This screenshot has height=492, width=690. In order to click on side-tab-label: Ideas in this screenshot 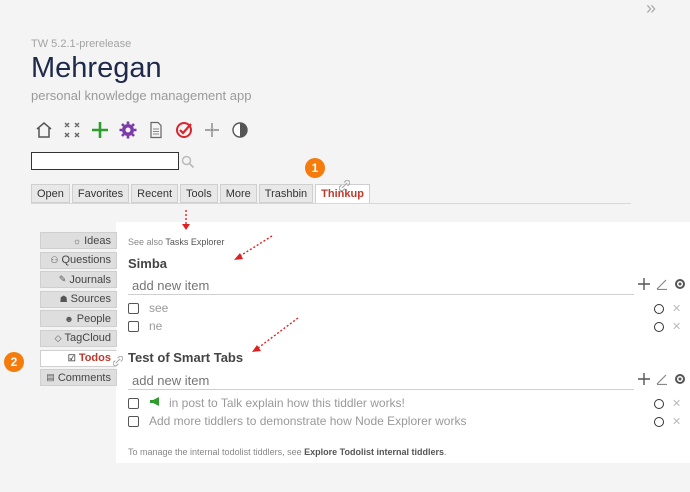, I will do `click(97, 240)`.